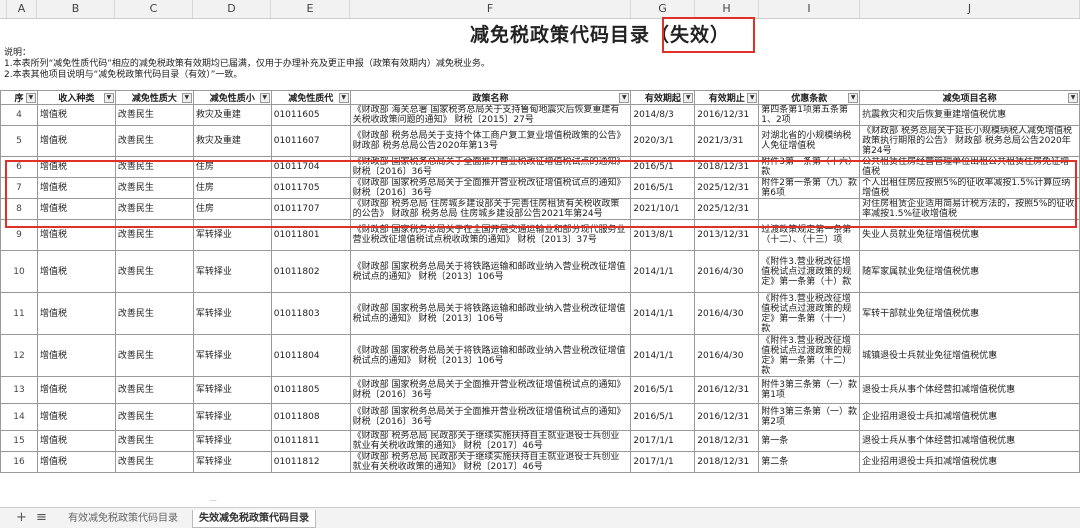 This screenshot has width=1080, height=528. I want to click on valid-from-cell: 2021/10/1, so click(663, 209).